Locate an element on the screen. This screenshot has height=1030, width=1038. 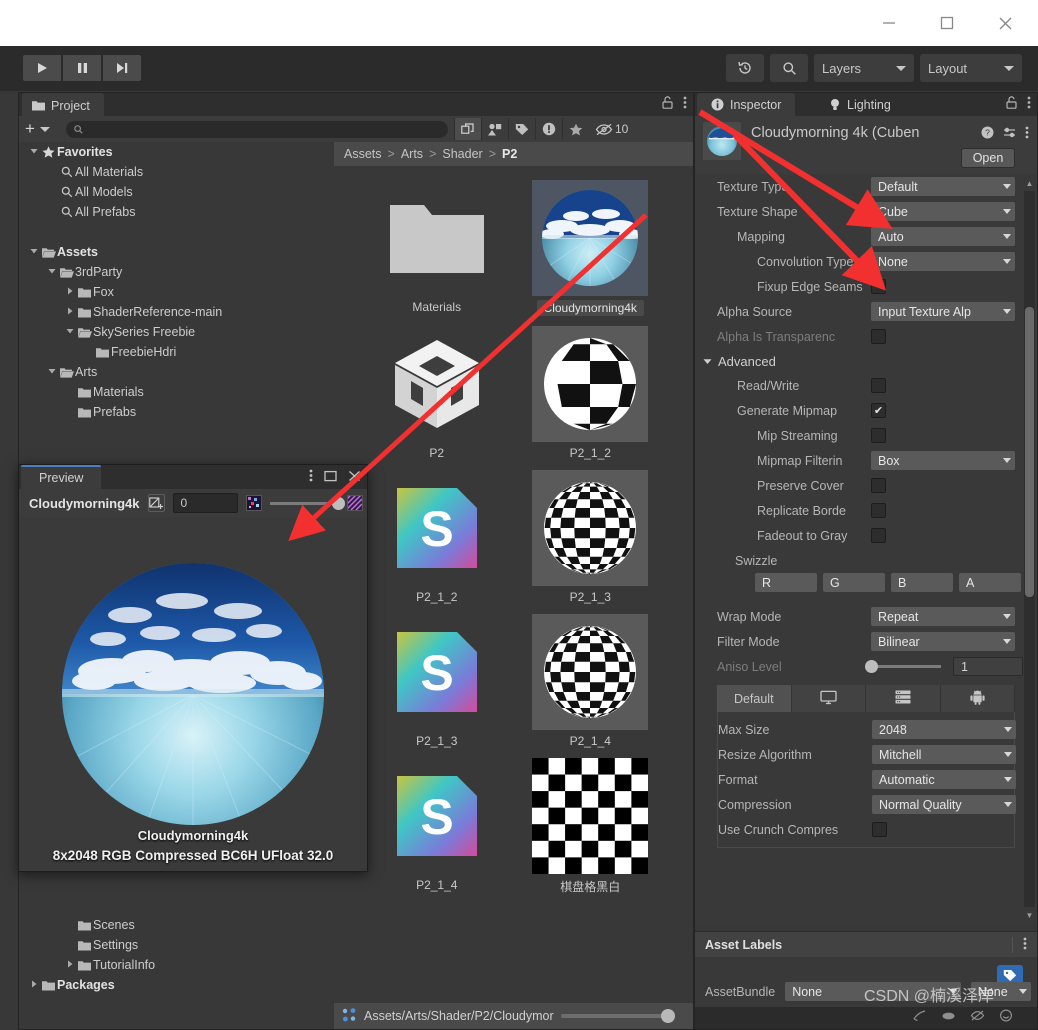
open-button: Open is located at coordinates (988, 158).